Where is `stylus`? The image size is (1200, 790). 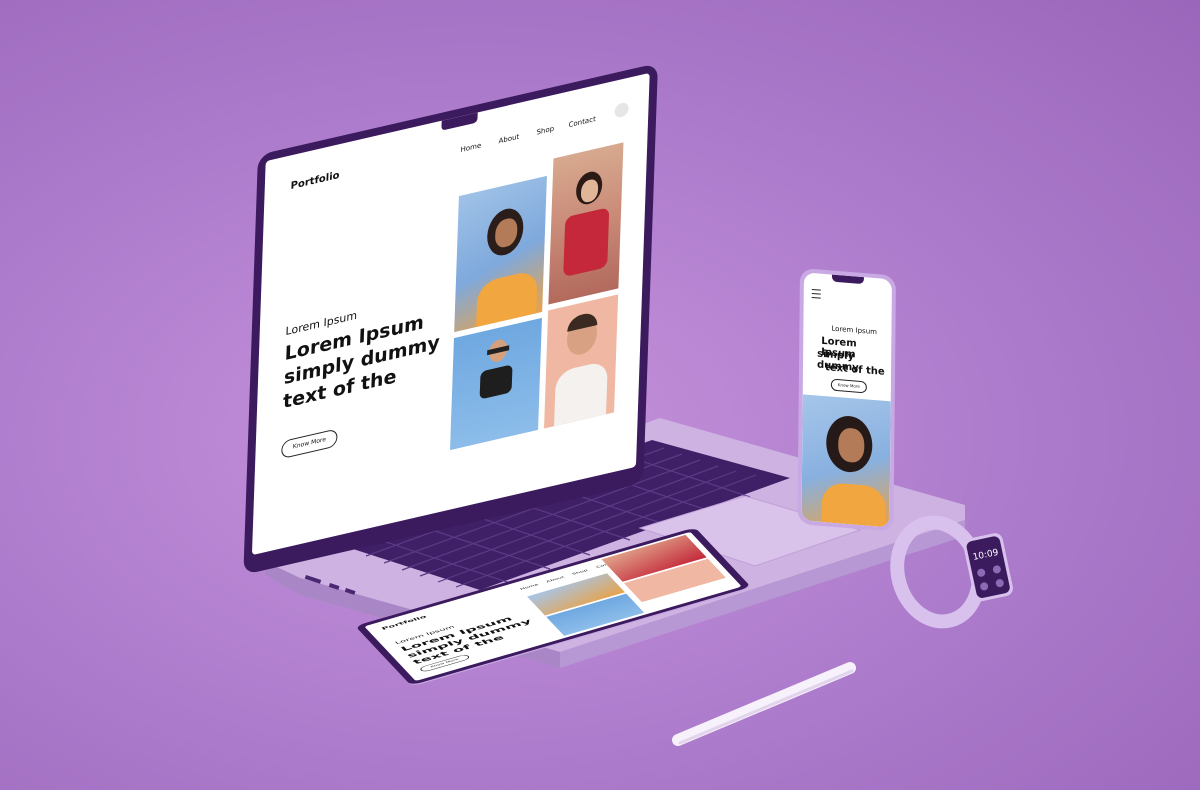 stylus is located at coordinates (764, 704).